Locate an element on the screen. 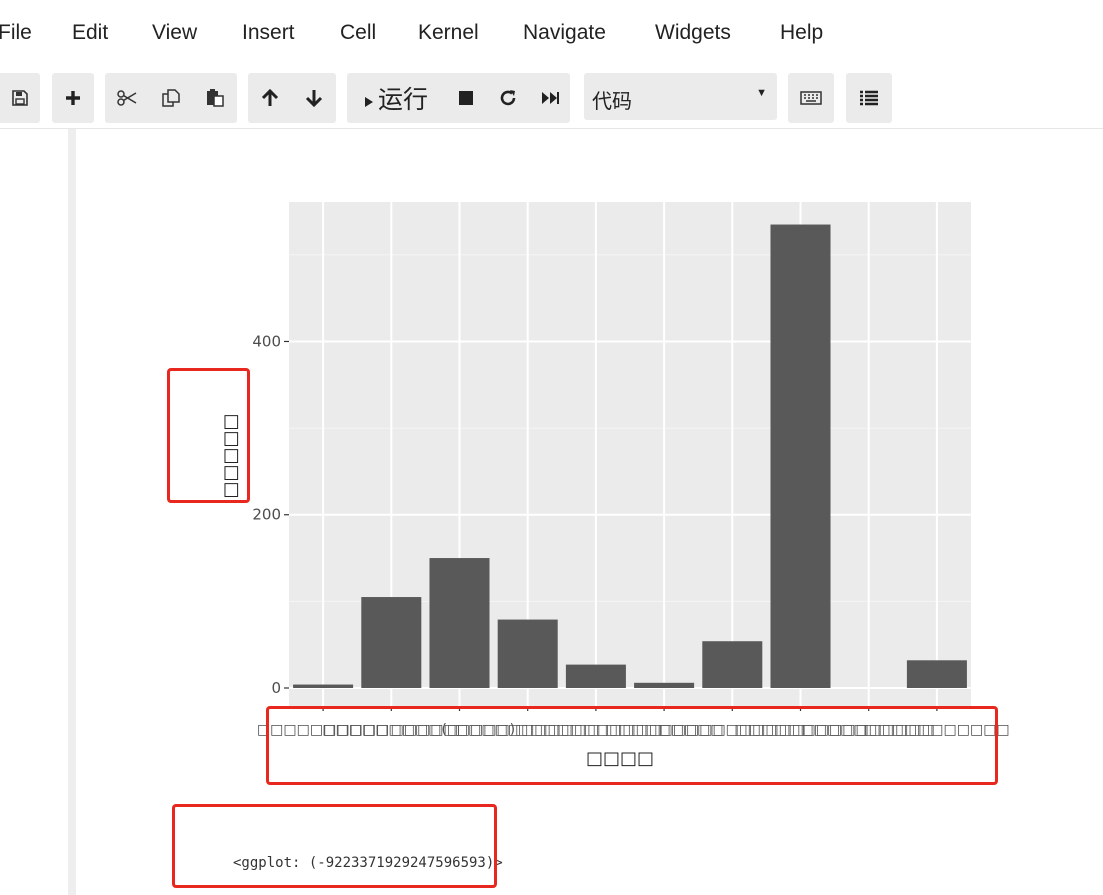  annotation-box-repr is located at coordinates (334, 846).